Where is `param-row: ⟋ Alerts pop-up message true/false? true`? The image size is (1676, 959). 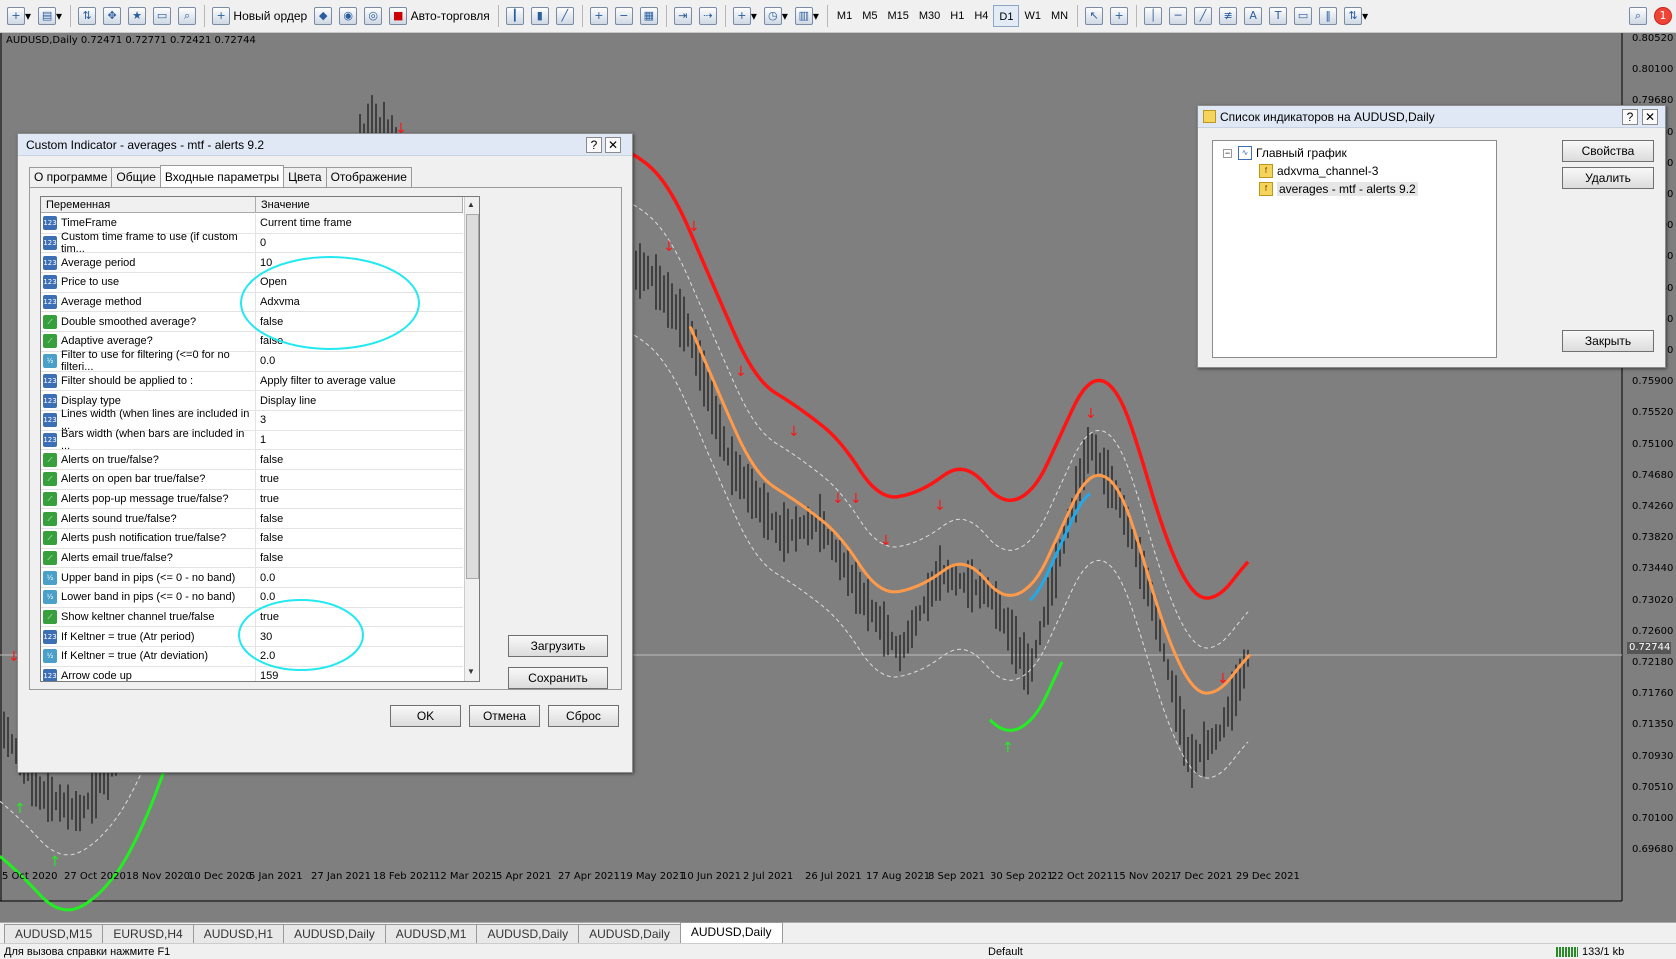 param-row: ⟋ Alerts pop-up message true/false? true is located at coordinates (252, 499).